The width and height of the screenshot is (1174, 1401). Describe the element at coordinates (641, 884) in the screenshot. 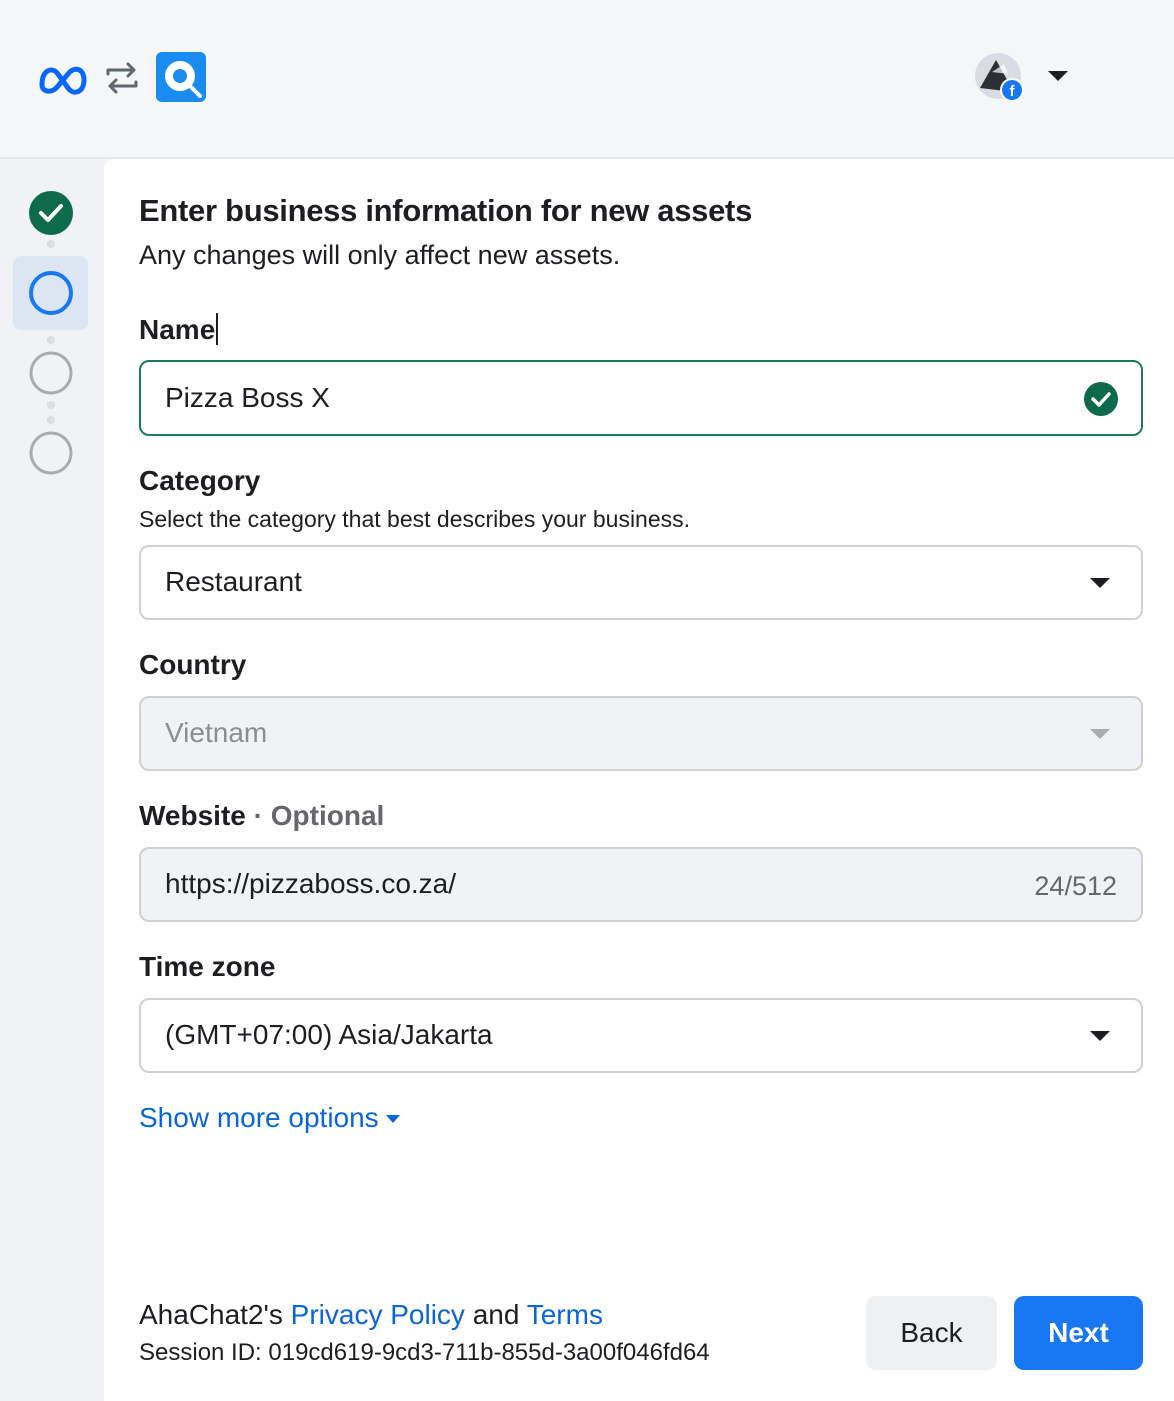

I see `website-input: https://pizzaboss.co.za/ 24/512` at that location.